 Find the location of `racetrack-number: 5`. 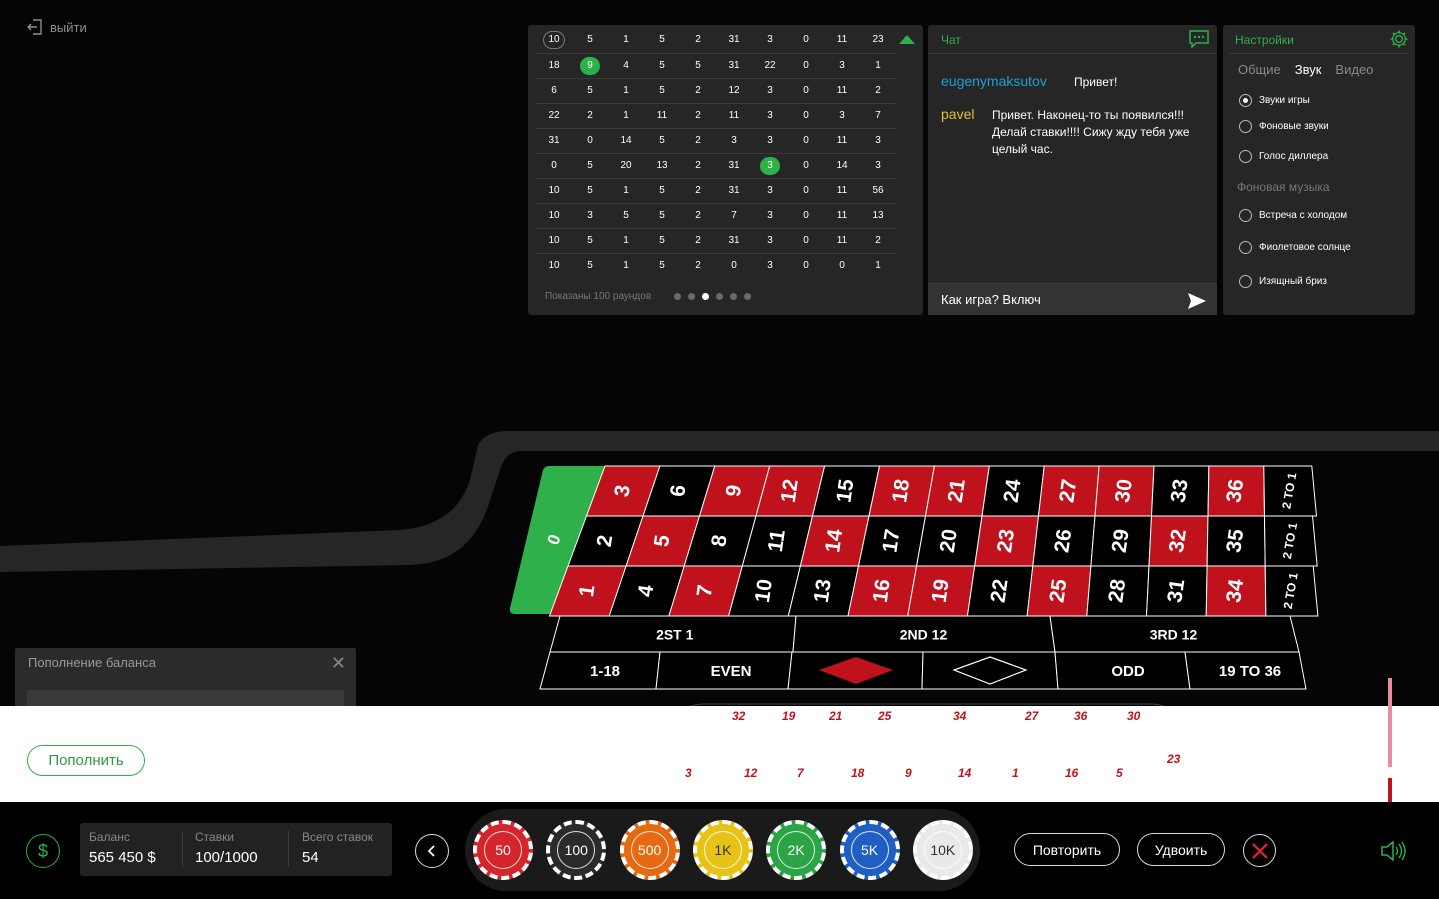

racetrack-number: 5 is located at coordinates (1119, 773).